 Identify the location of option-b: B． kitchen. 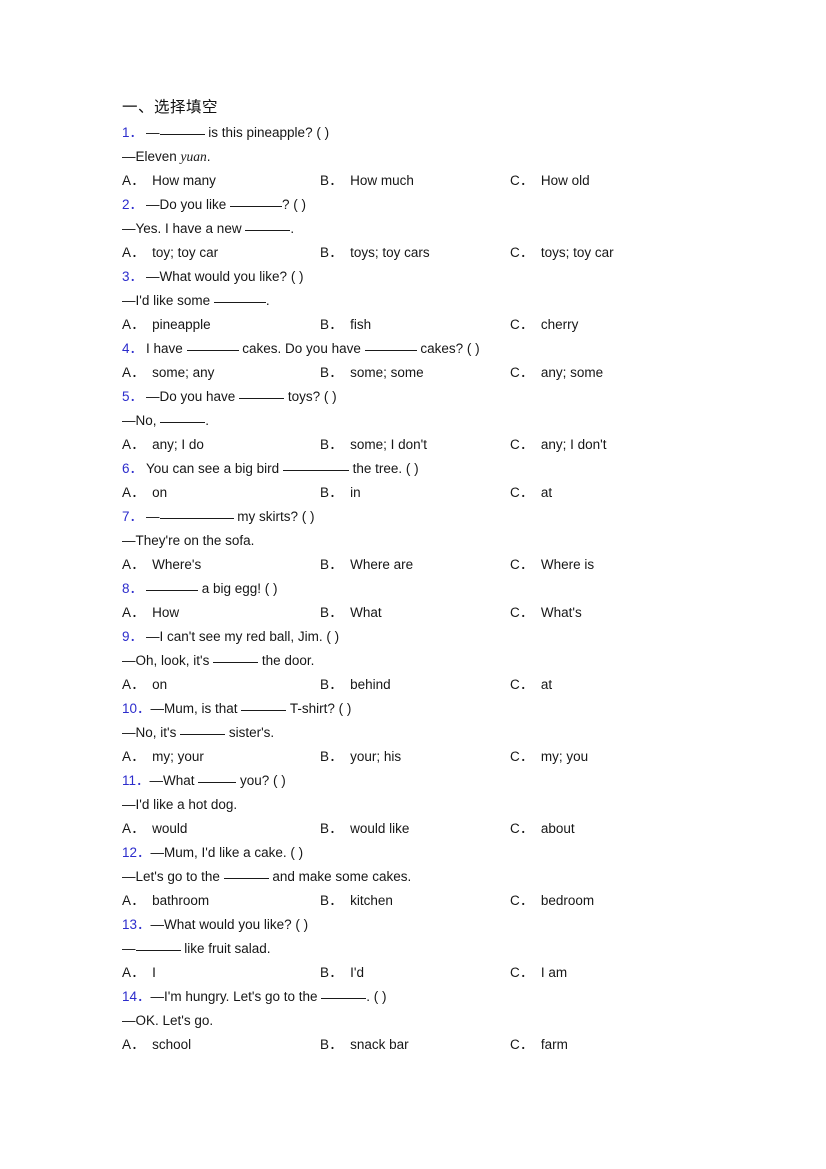
(356, 901).